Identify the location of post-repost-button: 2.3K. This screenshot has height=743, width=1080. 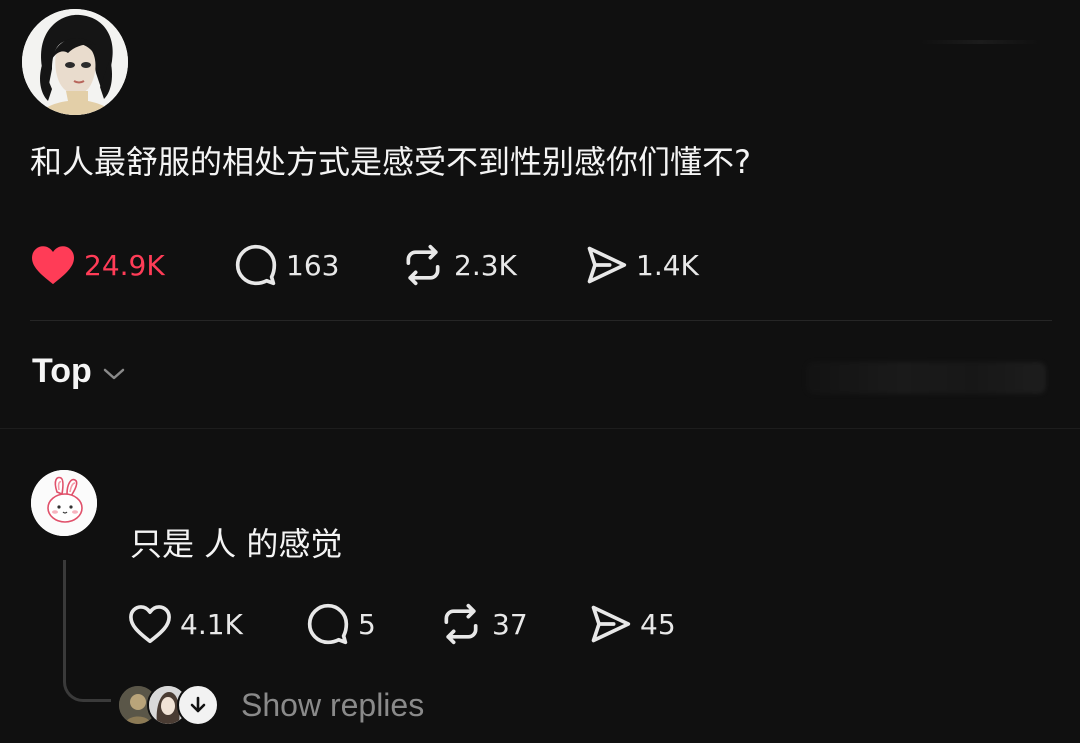
(492, 265).